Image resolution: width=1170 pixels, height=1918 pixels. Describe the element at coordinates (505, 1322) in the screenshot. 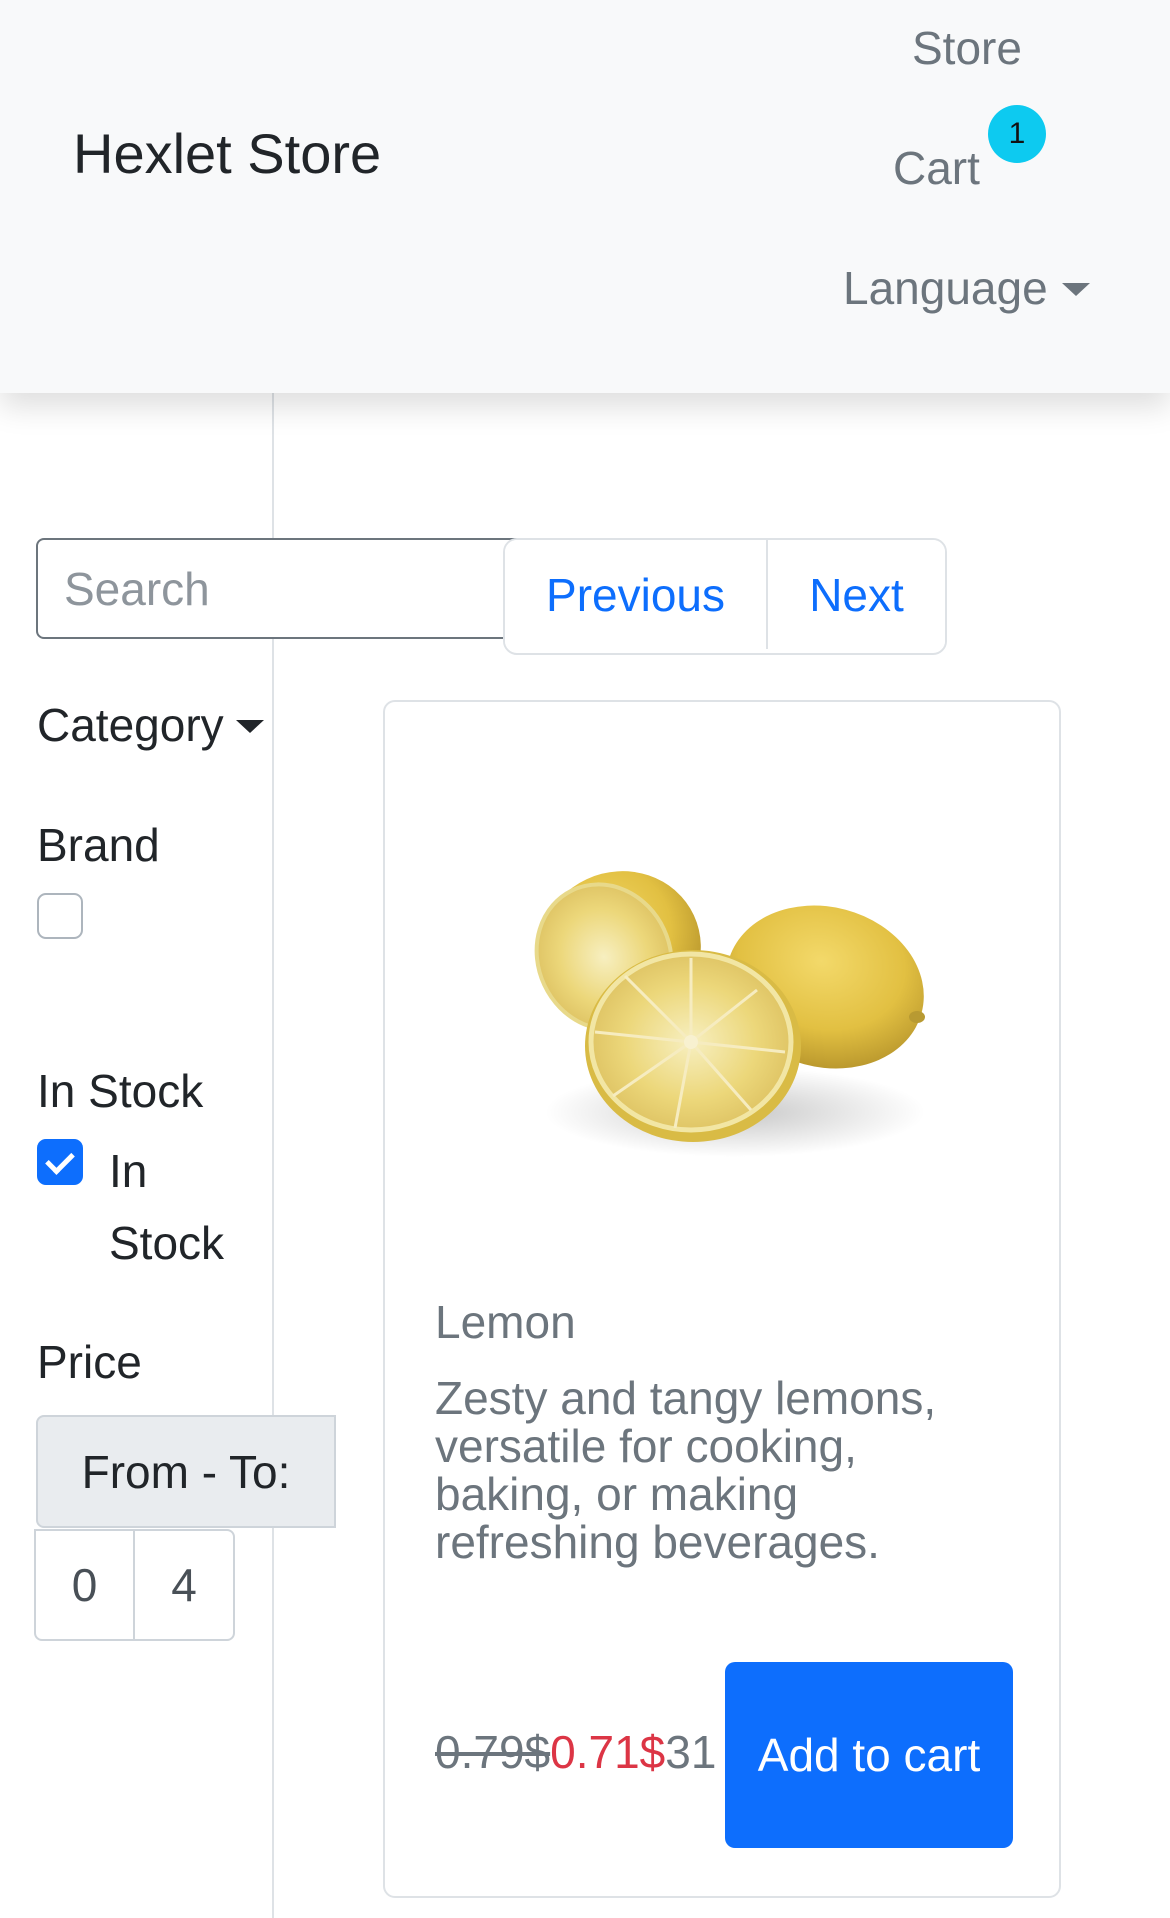

I see `product-title: Lemon` at that location.